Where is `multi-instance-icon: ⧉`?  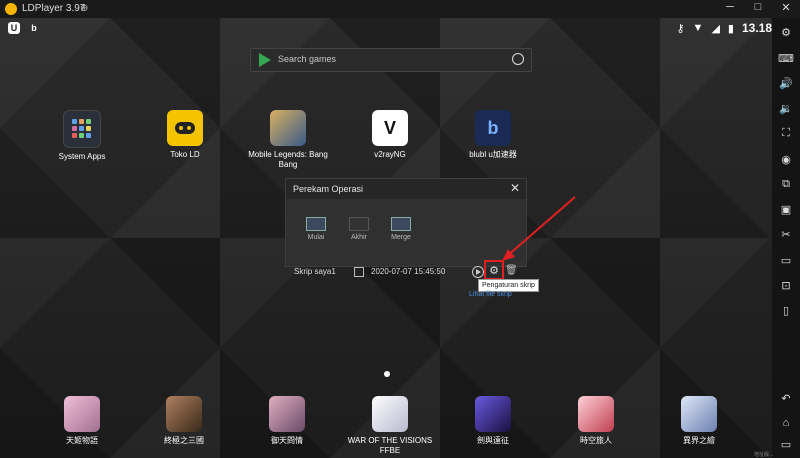 multi-instance-icon: ⧉ is located at coordinates (786, 184).